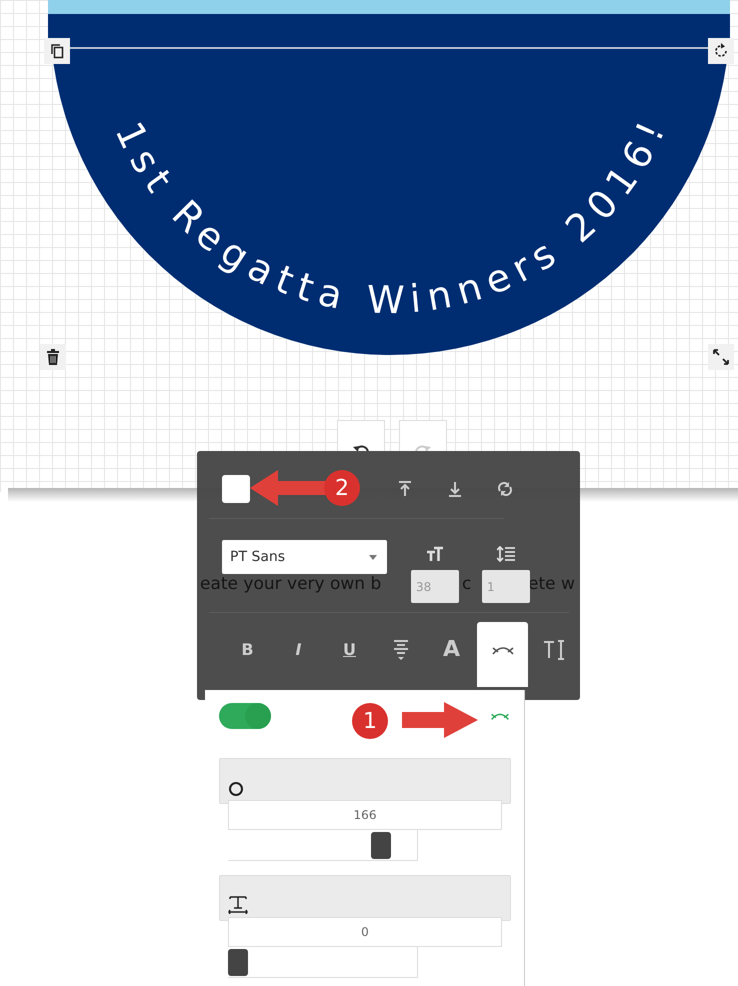 Image resolution: width=738 pixels, height=986 pixels. I want to click on trash-icon, so click(53, 357).